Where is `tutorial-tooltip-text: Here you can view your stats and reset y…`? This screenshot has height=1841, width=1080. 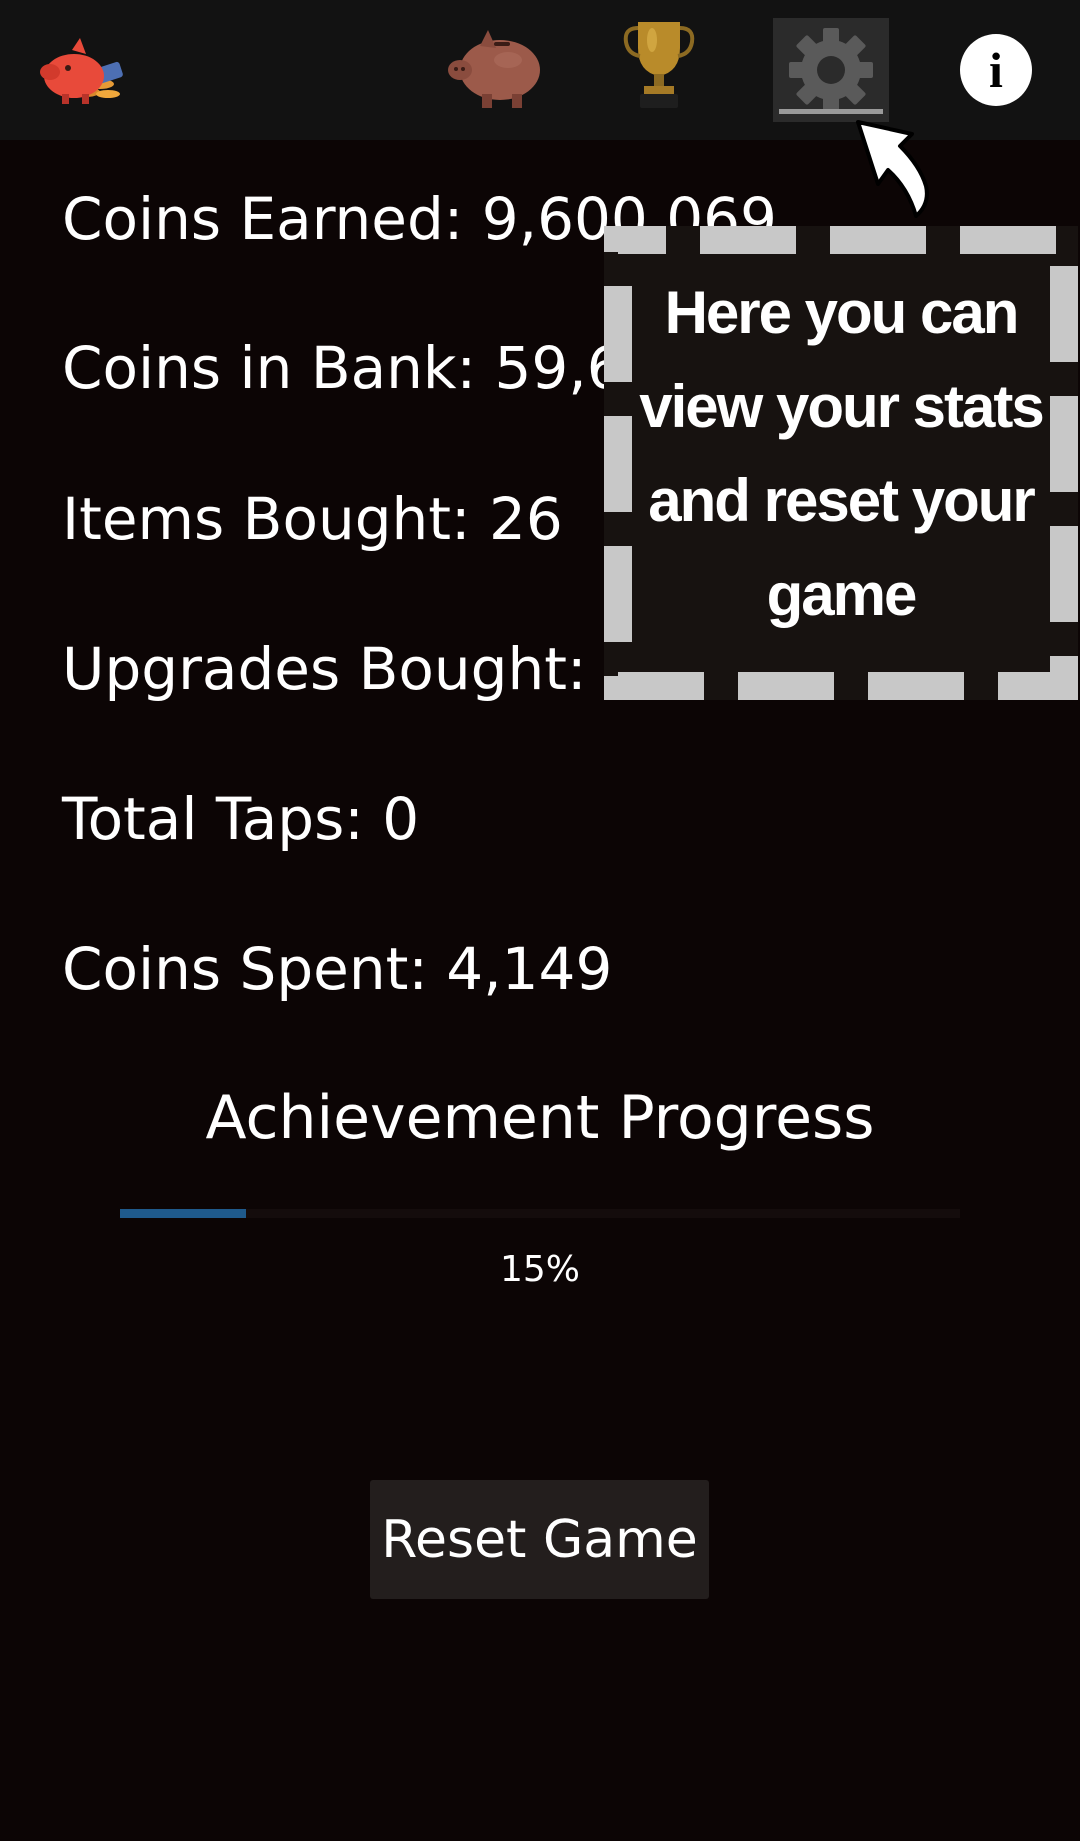 tutorial-tooltip-text: Here you can view your stats and reset y… is located at coordinates (842, 453).